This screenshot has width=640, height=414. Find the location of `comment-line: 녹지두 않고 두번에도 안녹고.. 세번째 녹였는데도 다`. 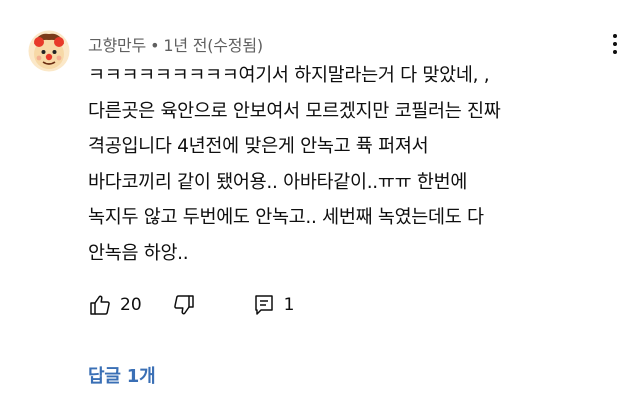

comment-line: 녹지두 않고 두번에도 안녹고.. 세번째 녹였는데도 다 is located at coordinates (286, 217).